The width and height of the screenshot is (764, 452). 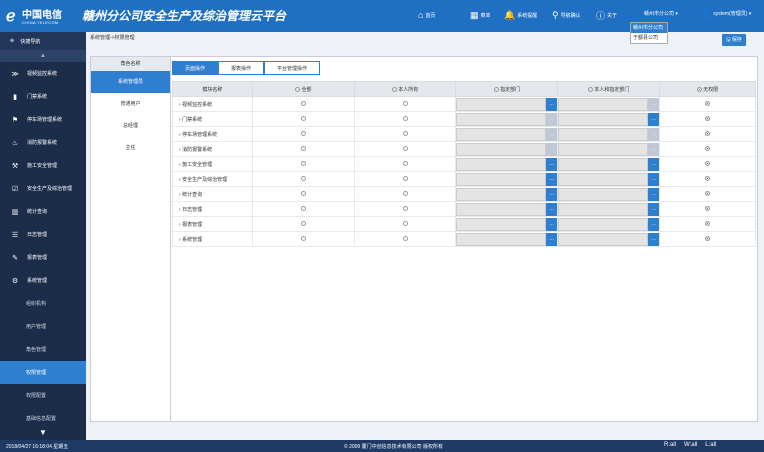 I want to click on role-item: 主任, so click(x=130, y=148).